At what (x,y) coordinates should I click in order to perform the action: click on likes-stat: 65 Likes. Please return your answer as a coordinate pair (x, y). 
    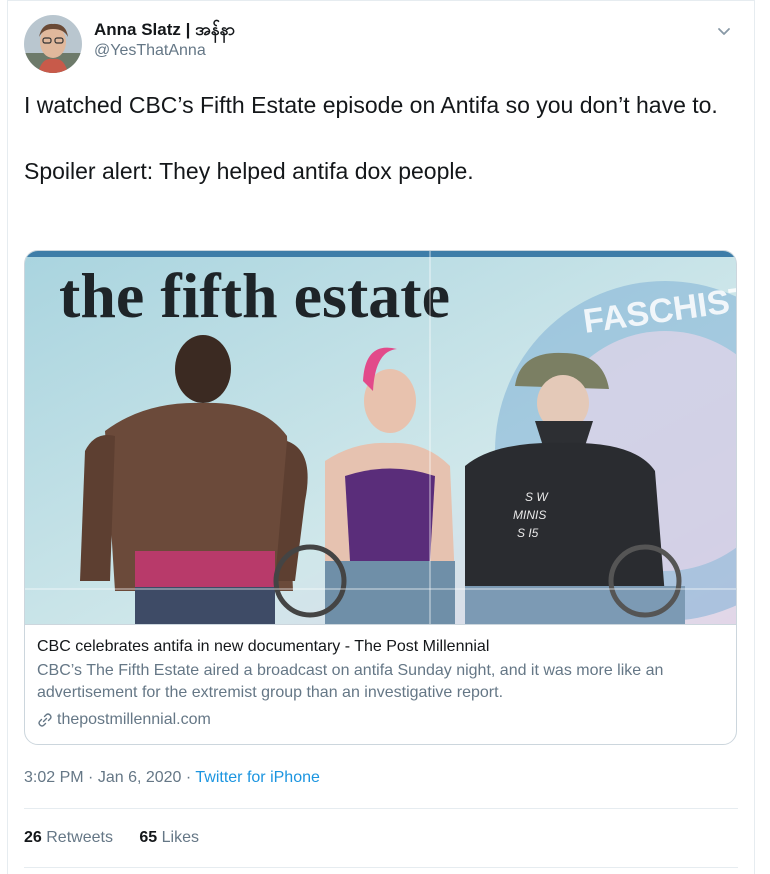
    Looking at the image, I should click on (169, 837).